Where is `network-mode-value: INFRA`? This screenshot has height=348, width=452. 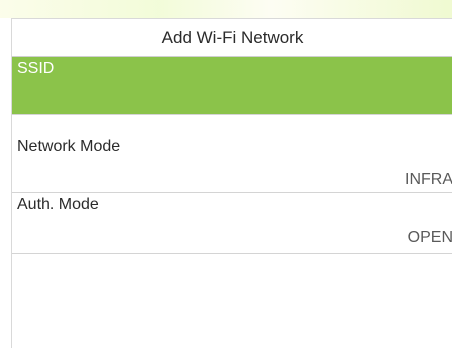 network-mode-value: INFRA is located at coordinates (428, 179).